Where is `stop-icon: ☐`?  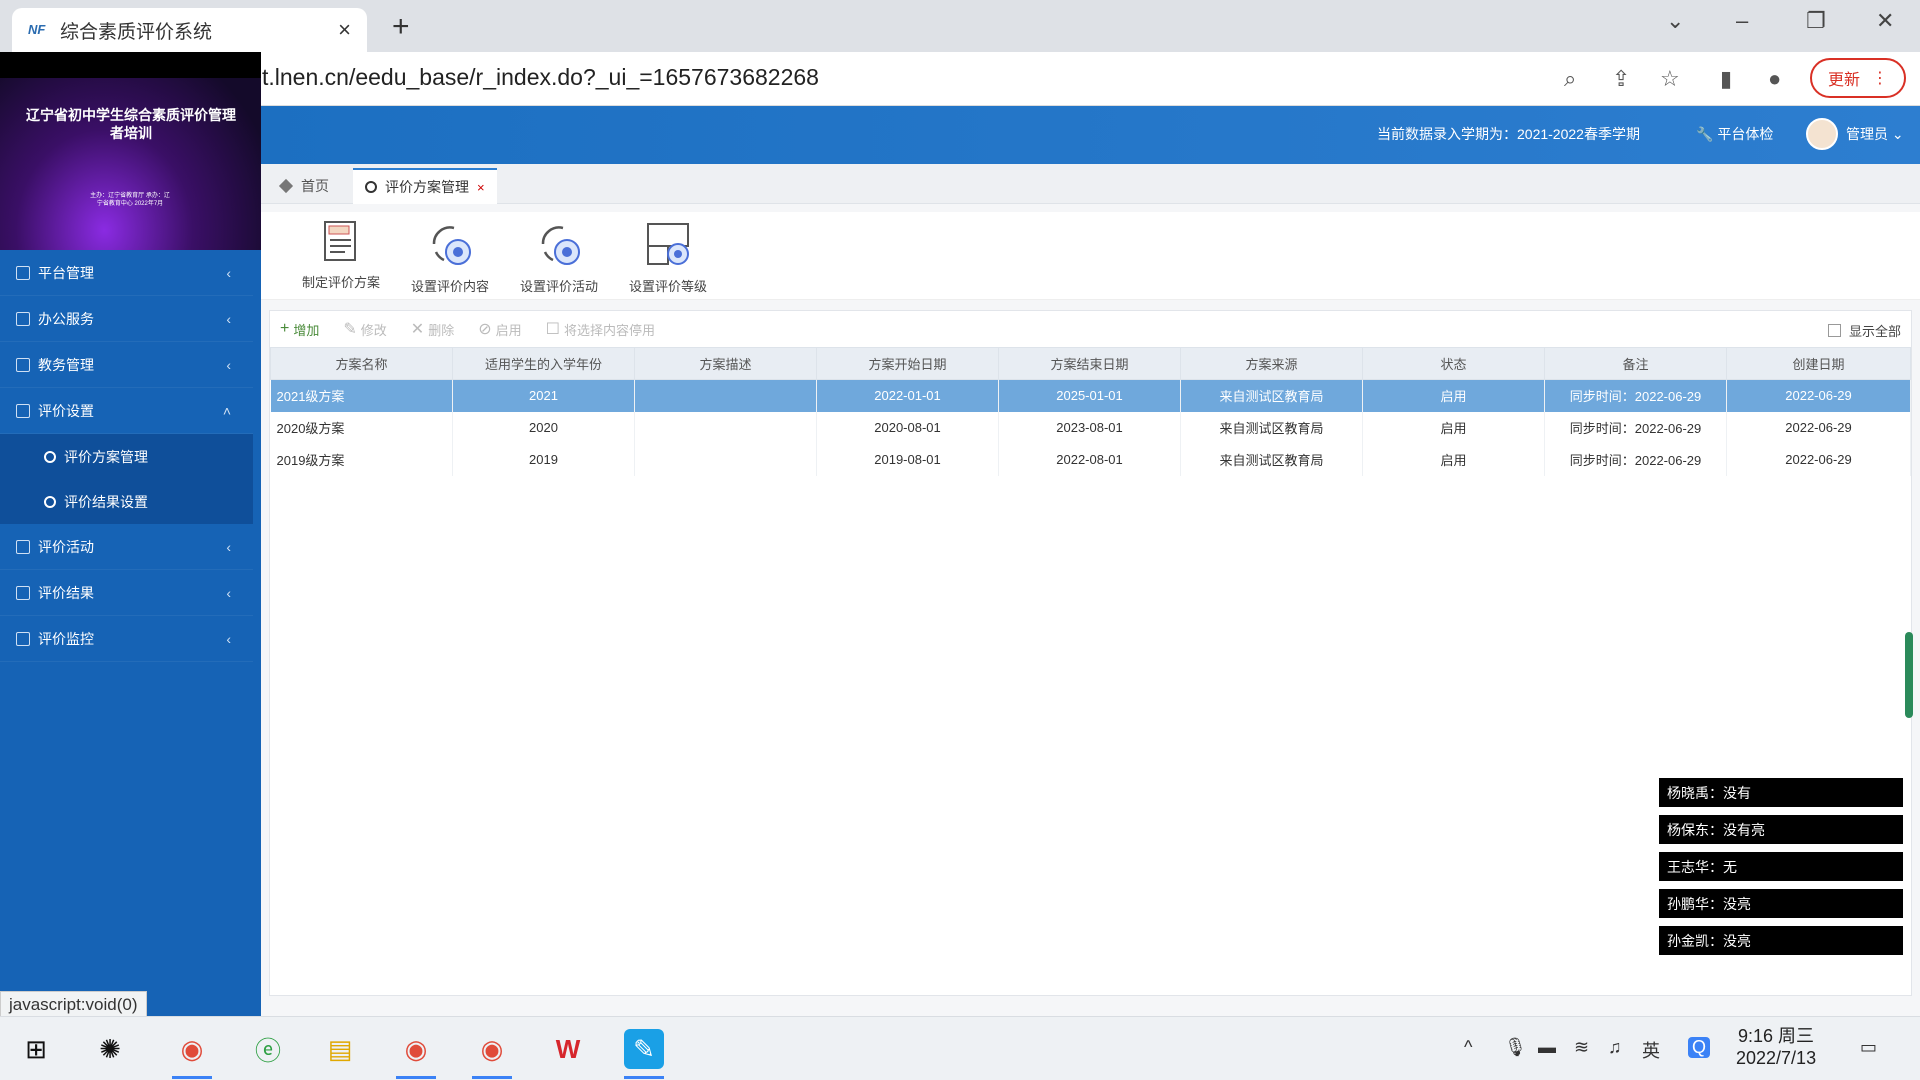
stop-icon: ☐ is located at coordinates (552, 329).